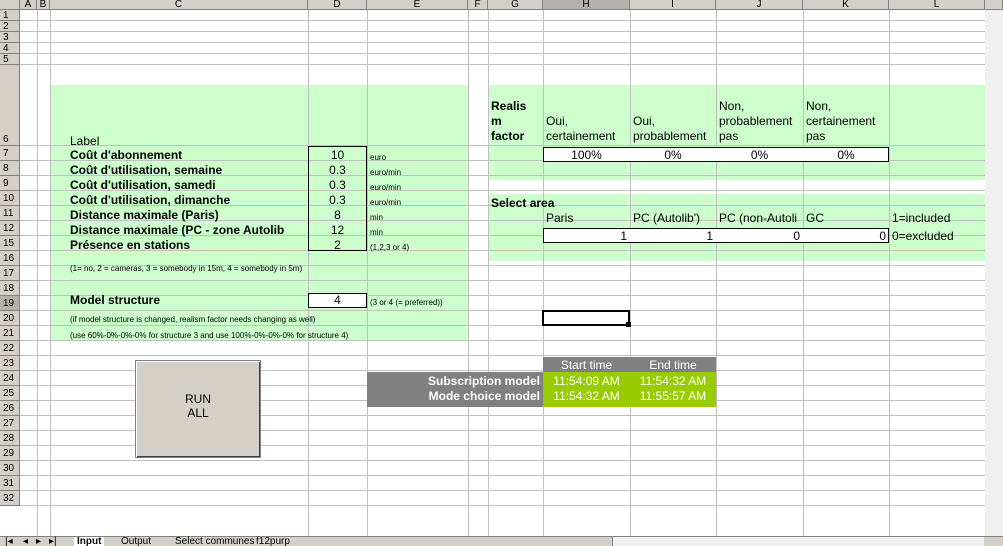 The height and width of the screenshot is (546, 1003). What do you see at coordinates (586, 5) in the screenshot?
I see `col-header-h: H` at bounding box center [586, 5].